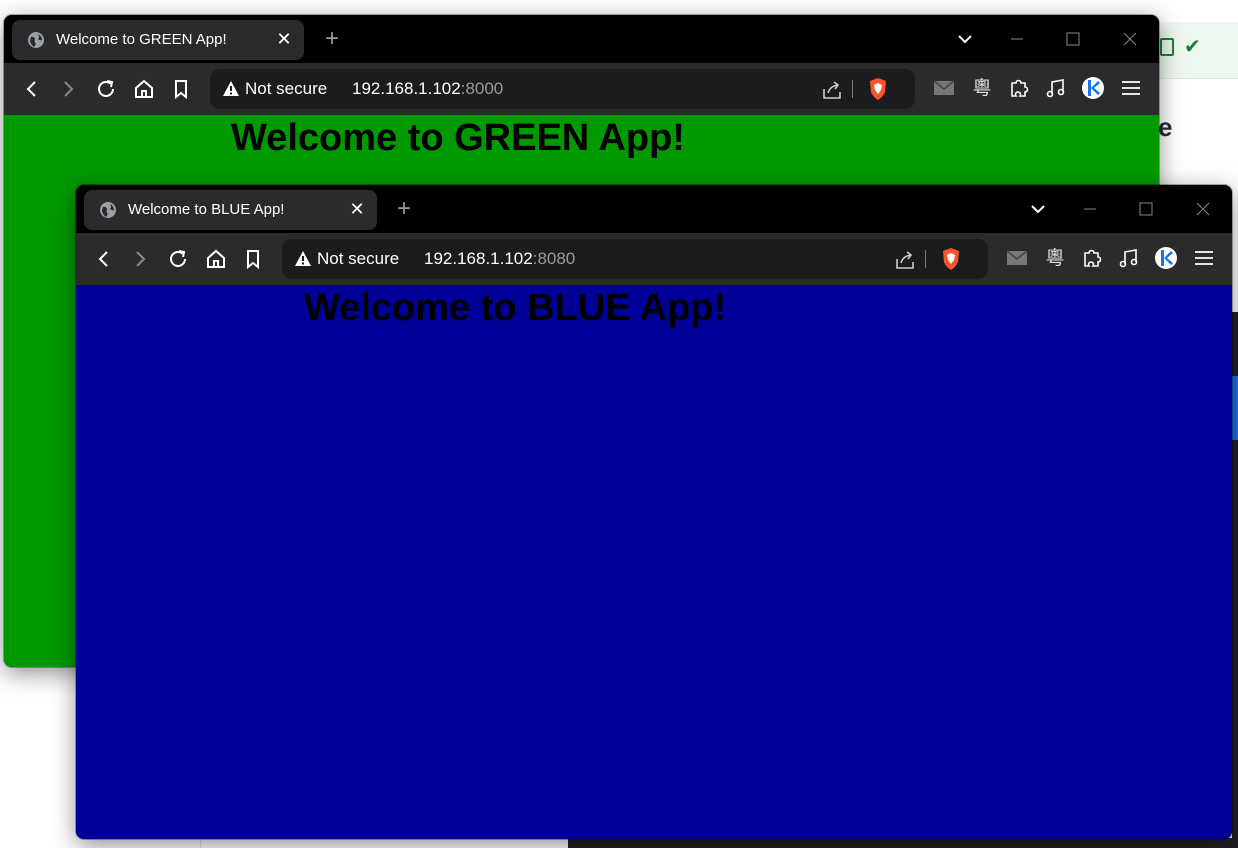  Describe the element at coordinates (1192, 47) in the screenshot. I see `check-icon: ✔` at that location.